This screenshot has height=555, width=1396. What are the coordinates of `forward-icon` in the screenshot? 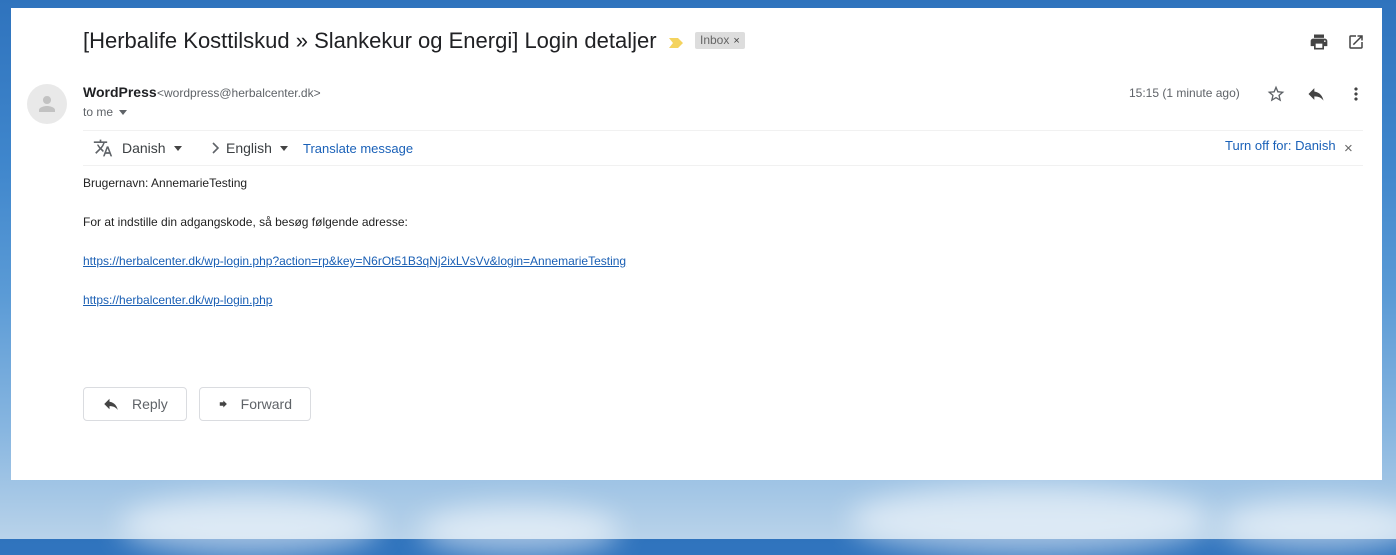 It's located at (223, 404).